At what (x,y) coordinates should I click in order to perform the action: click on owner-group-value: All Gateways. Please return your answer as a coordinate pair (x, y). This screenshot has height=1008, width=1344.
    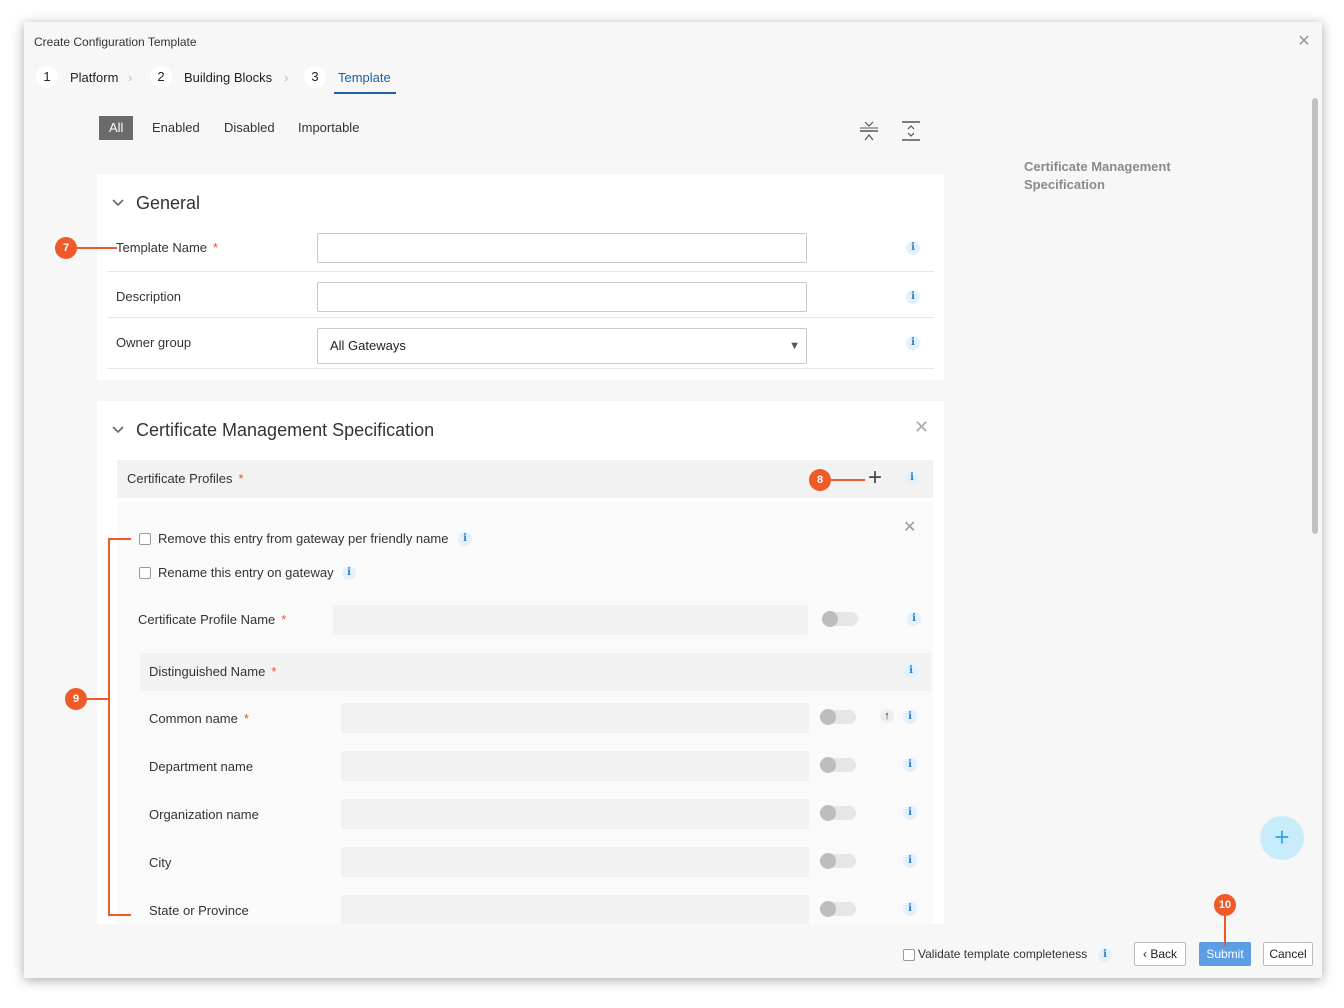
    Looking at the image, I should click on (368, 345).